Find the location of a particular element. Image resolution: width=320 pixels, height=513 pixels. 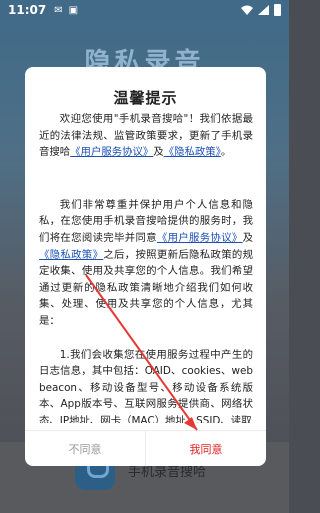

dialog-buttons: 不同意 我同意 is located at coordinates (145, 448).